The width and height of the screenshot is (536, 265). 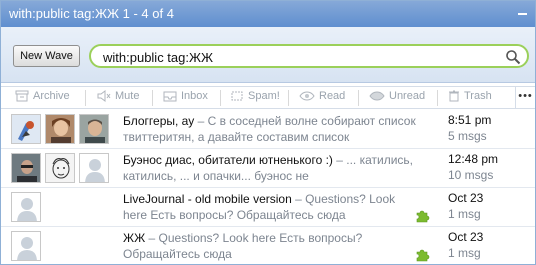 I want to click on mute-label: Mute, so click(x=127, y=96).